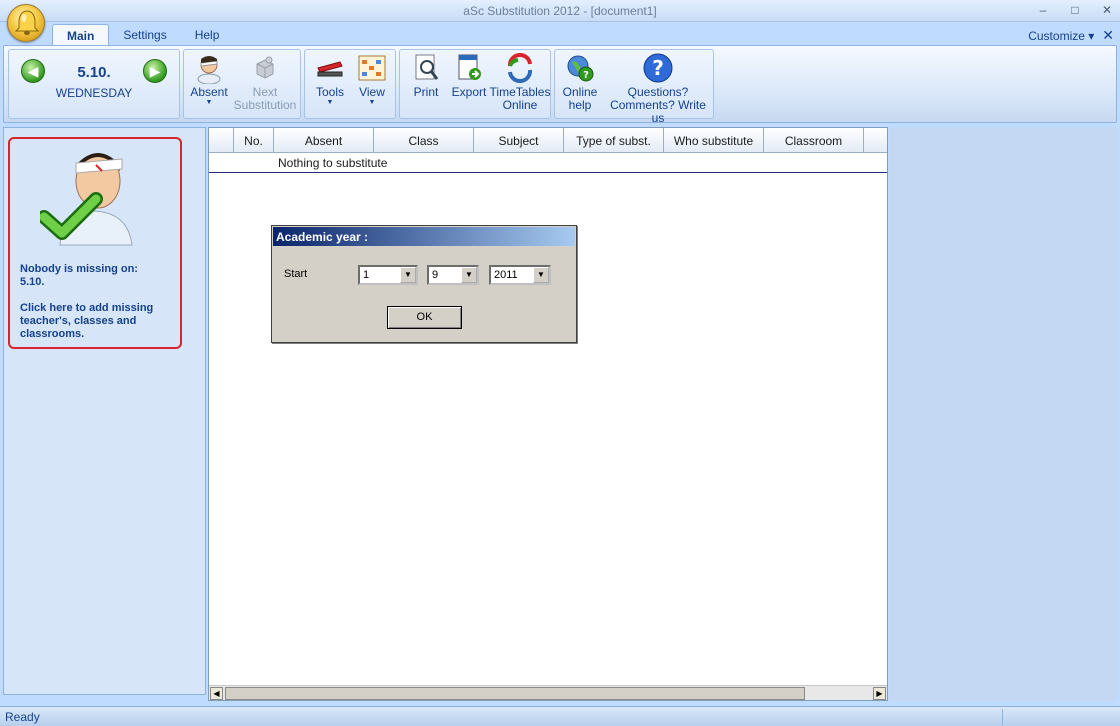 Image resolution: width=1120 pixels, height=726 pixels. Describe the element at coordinates (94, 93) in the screenshot. I see `current-weekday: WEDNESDAY` at that location.